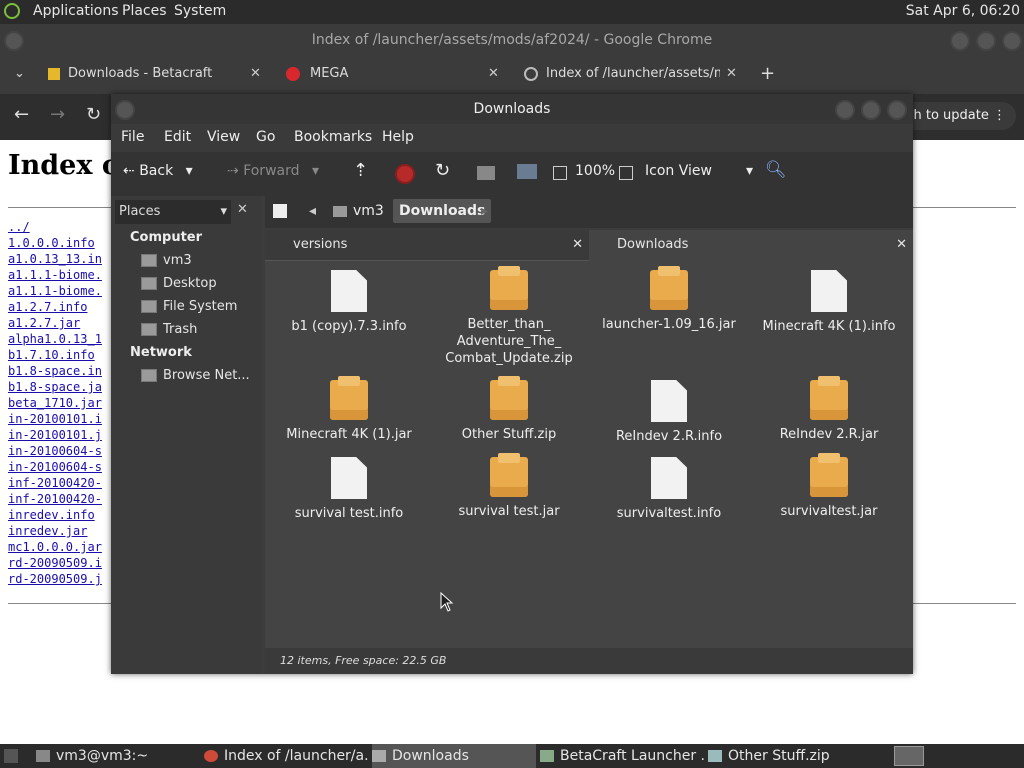  I want to click on menu-edit: Edit, so click(177, 137).